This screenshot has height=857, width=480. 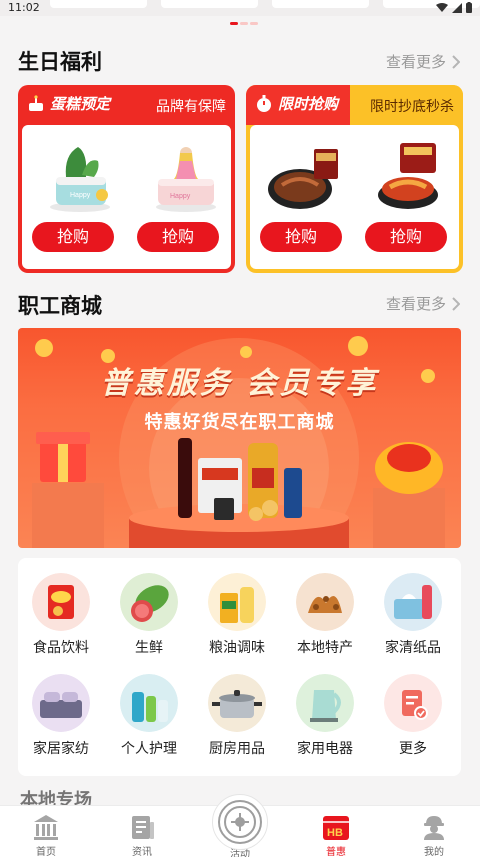 I want to click on kettle-icon, so click(x=325, y=703).